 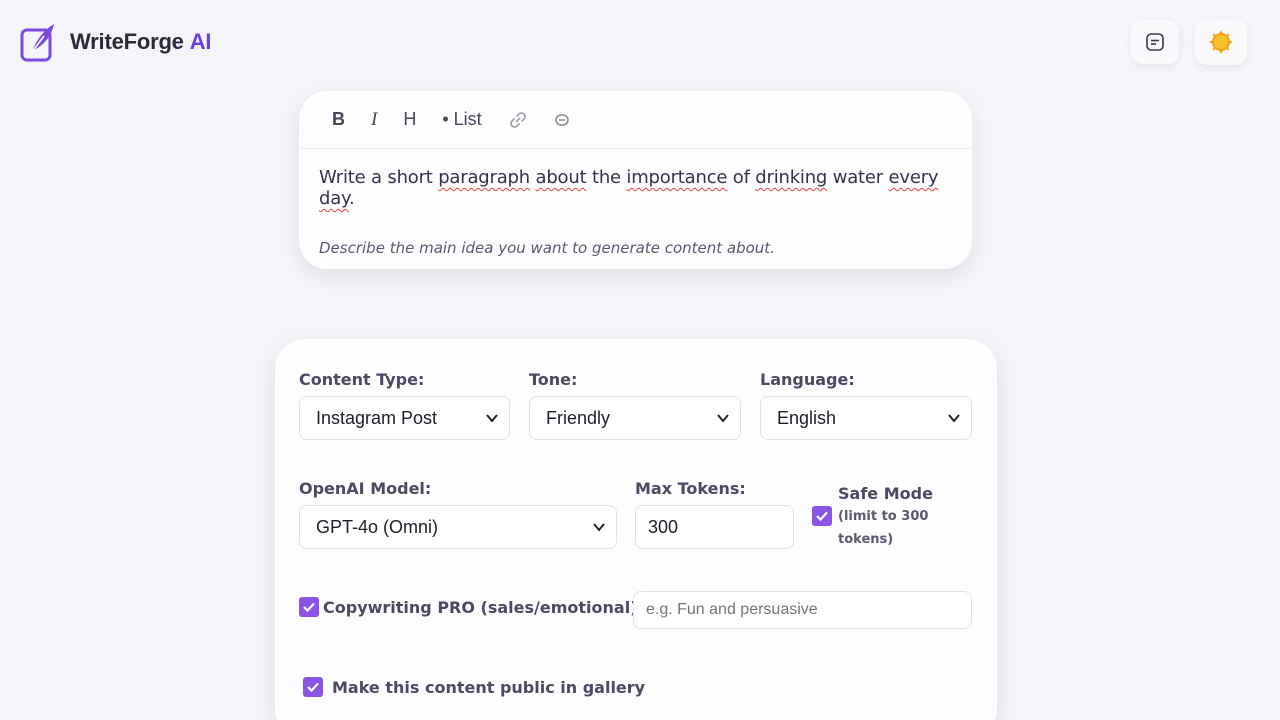 I want to click on unlink-icon, so click(x=561, y=119).